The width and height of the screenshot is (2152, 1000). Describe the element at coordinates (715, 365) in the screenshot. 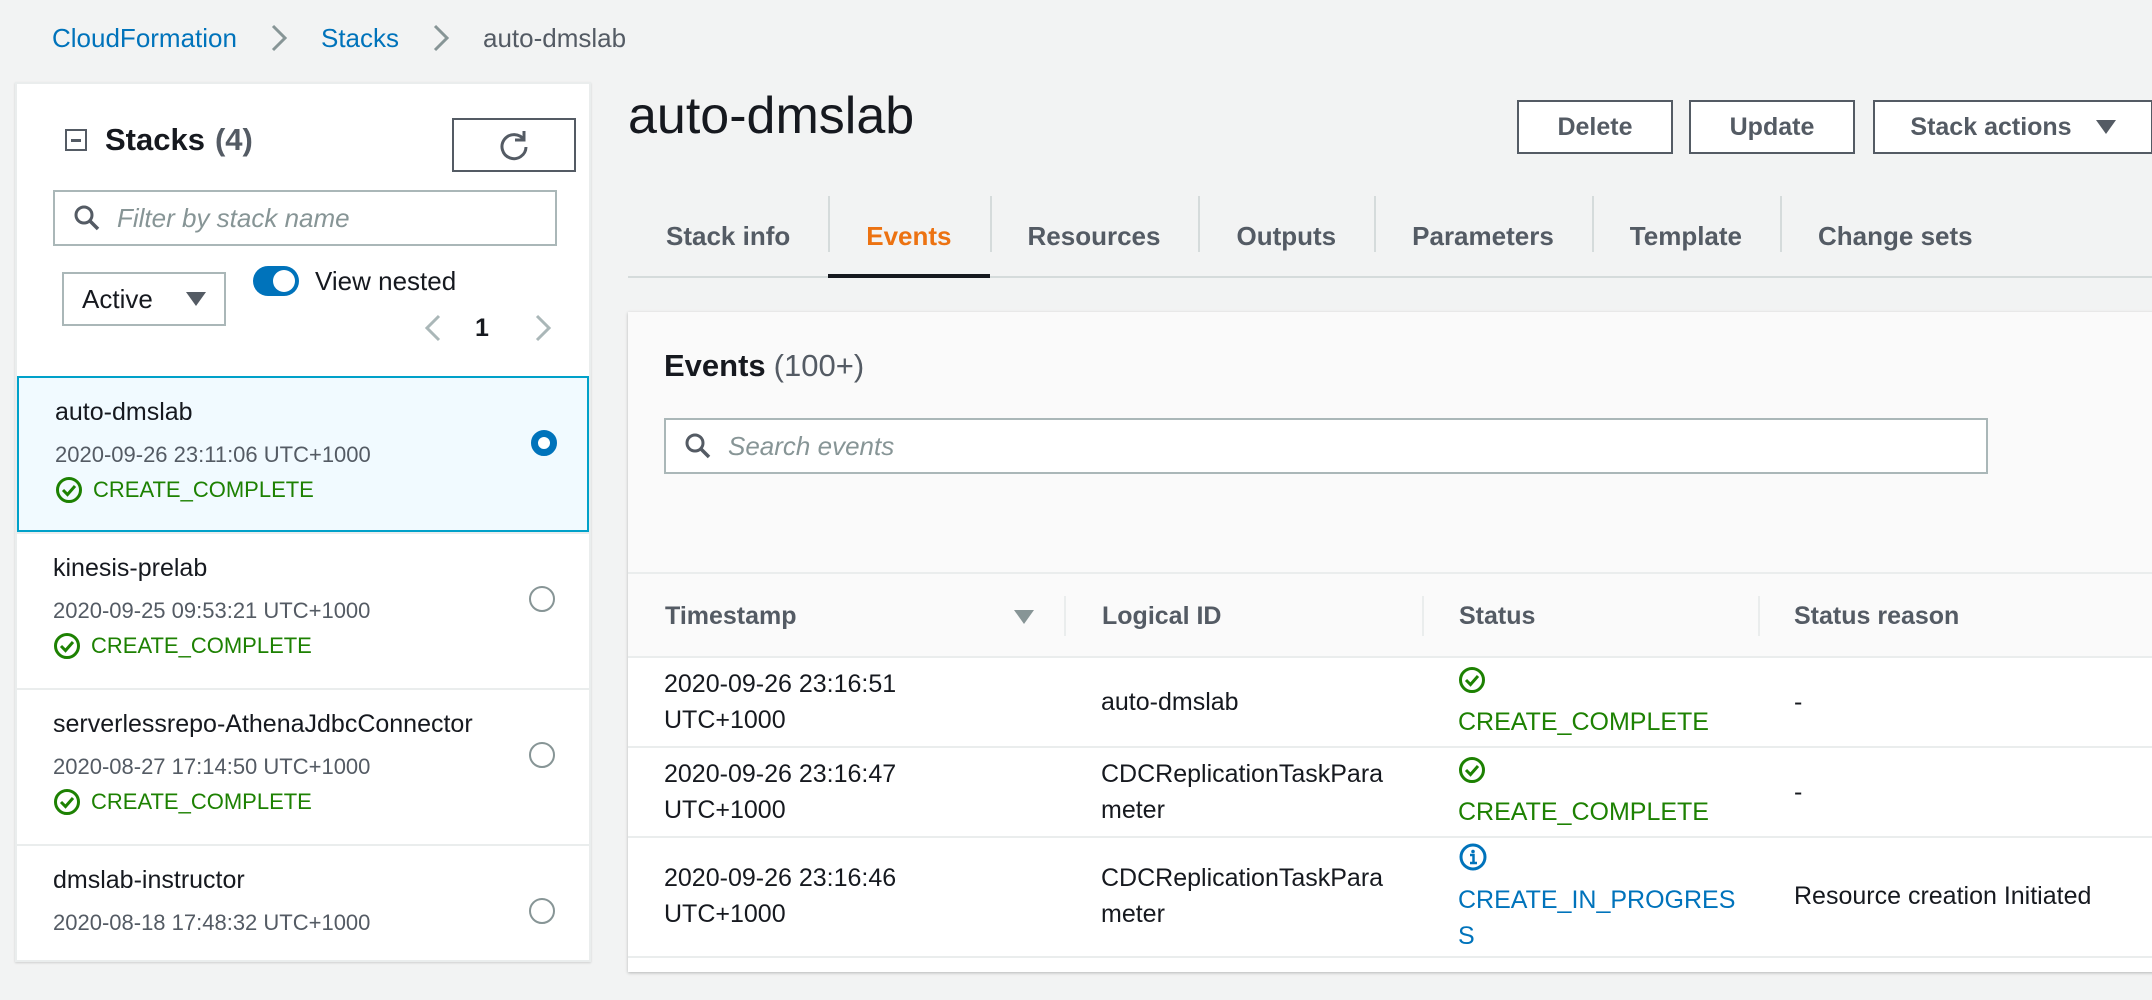

I see `events-title-text: Events` at that location.